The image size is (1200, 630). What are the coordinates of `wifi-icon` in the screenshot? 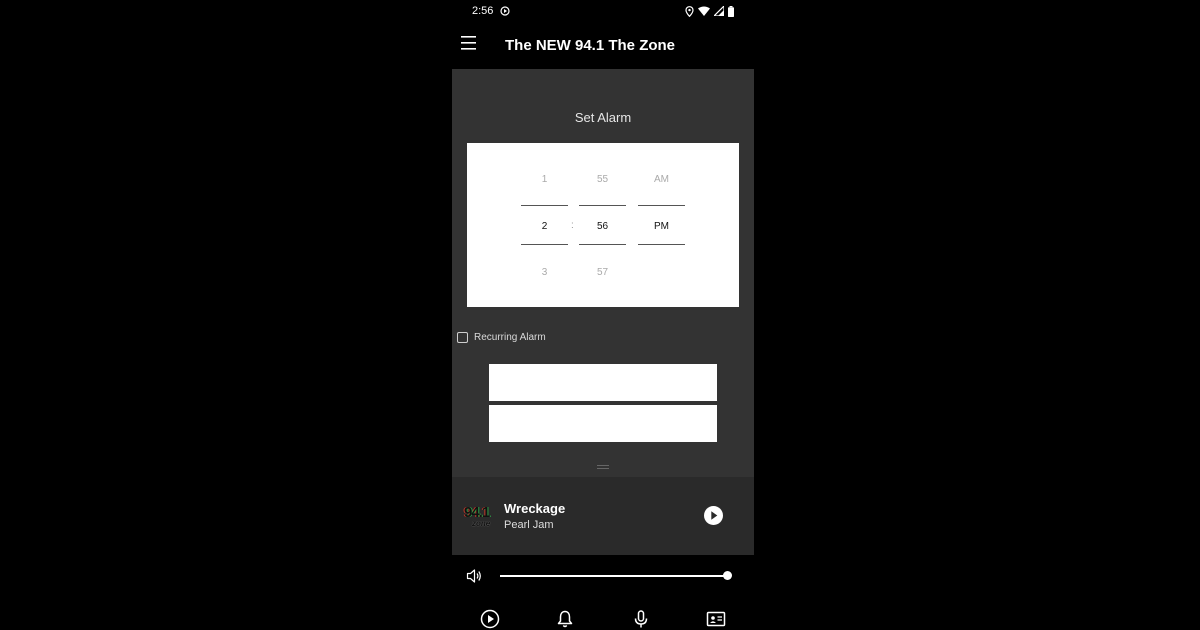 It's located at (704, 11).